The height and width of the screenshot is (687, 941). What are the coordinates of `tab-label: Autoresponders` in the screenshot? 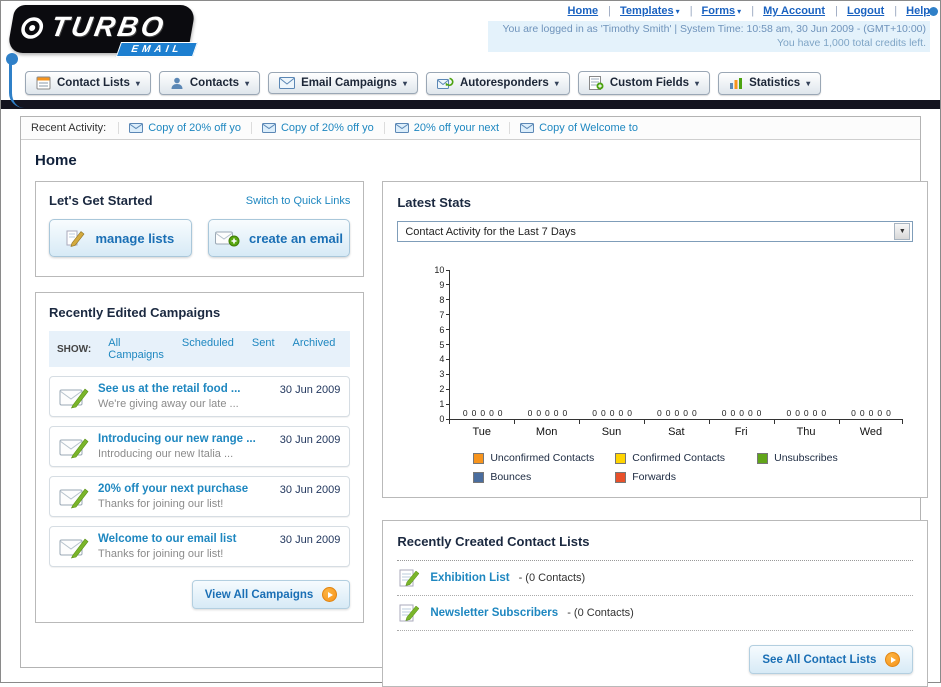 It's located at (504, 83).